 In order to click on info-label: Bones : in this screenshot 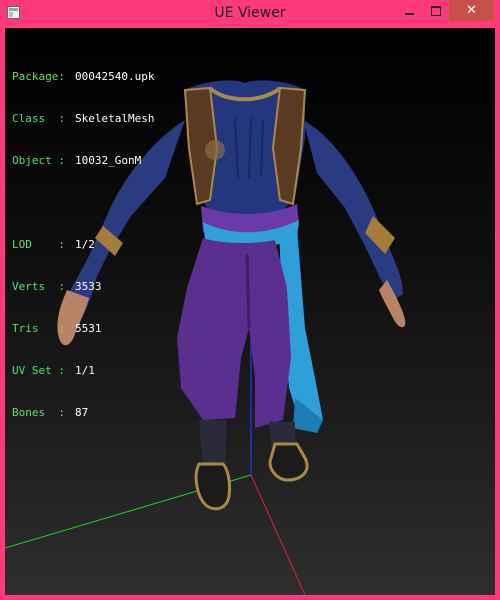, I will do `click(38, 412)`.